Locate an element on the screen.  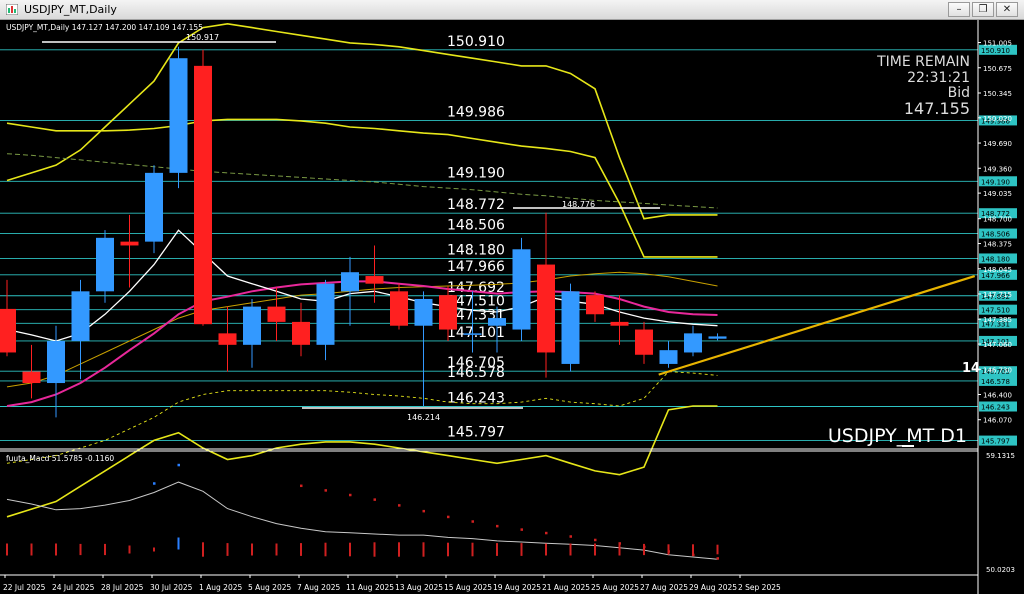
symbol-watermark: USDJPY_MT D1 is located at coordinates (897, 436).